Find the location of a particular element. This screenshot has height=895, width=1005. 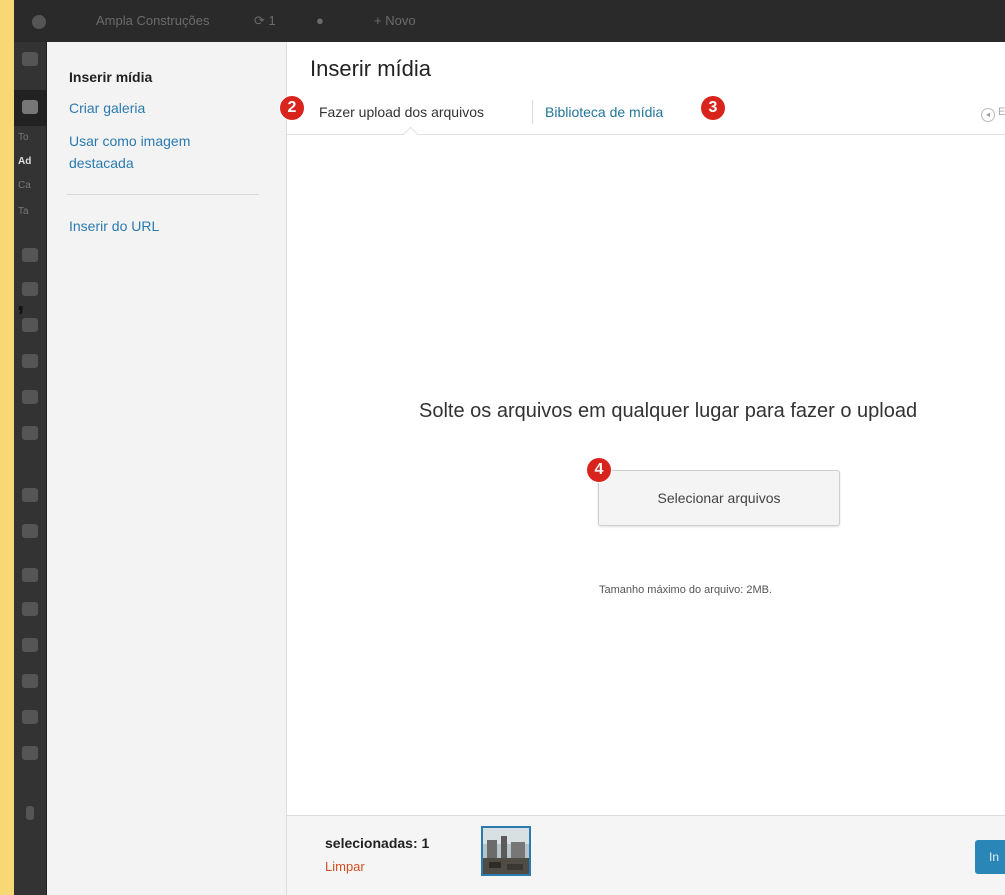

wordpress-logo-icon is located at coordinates (41, 21).